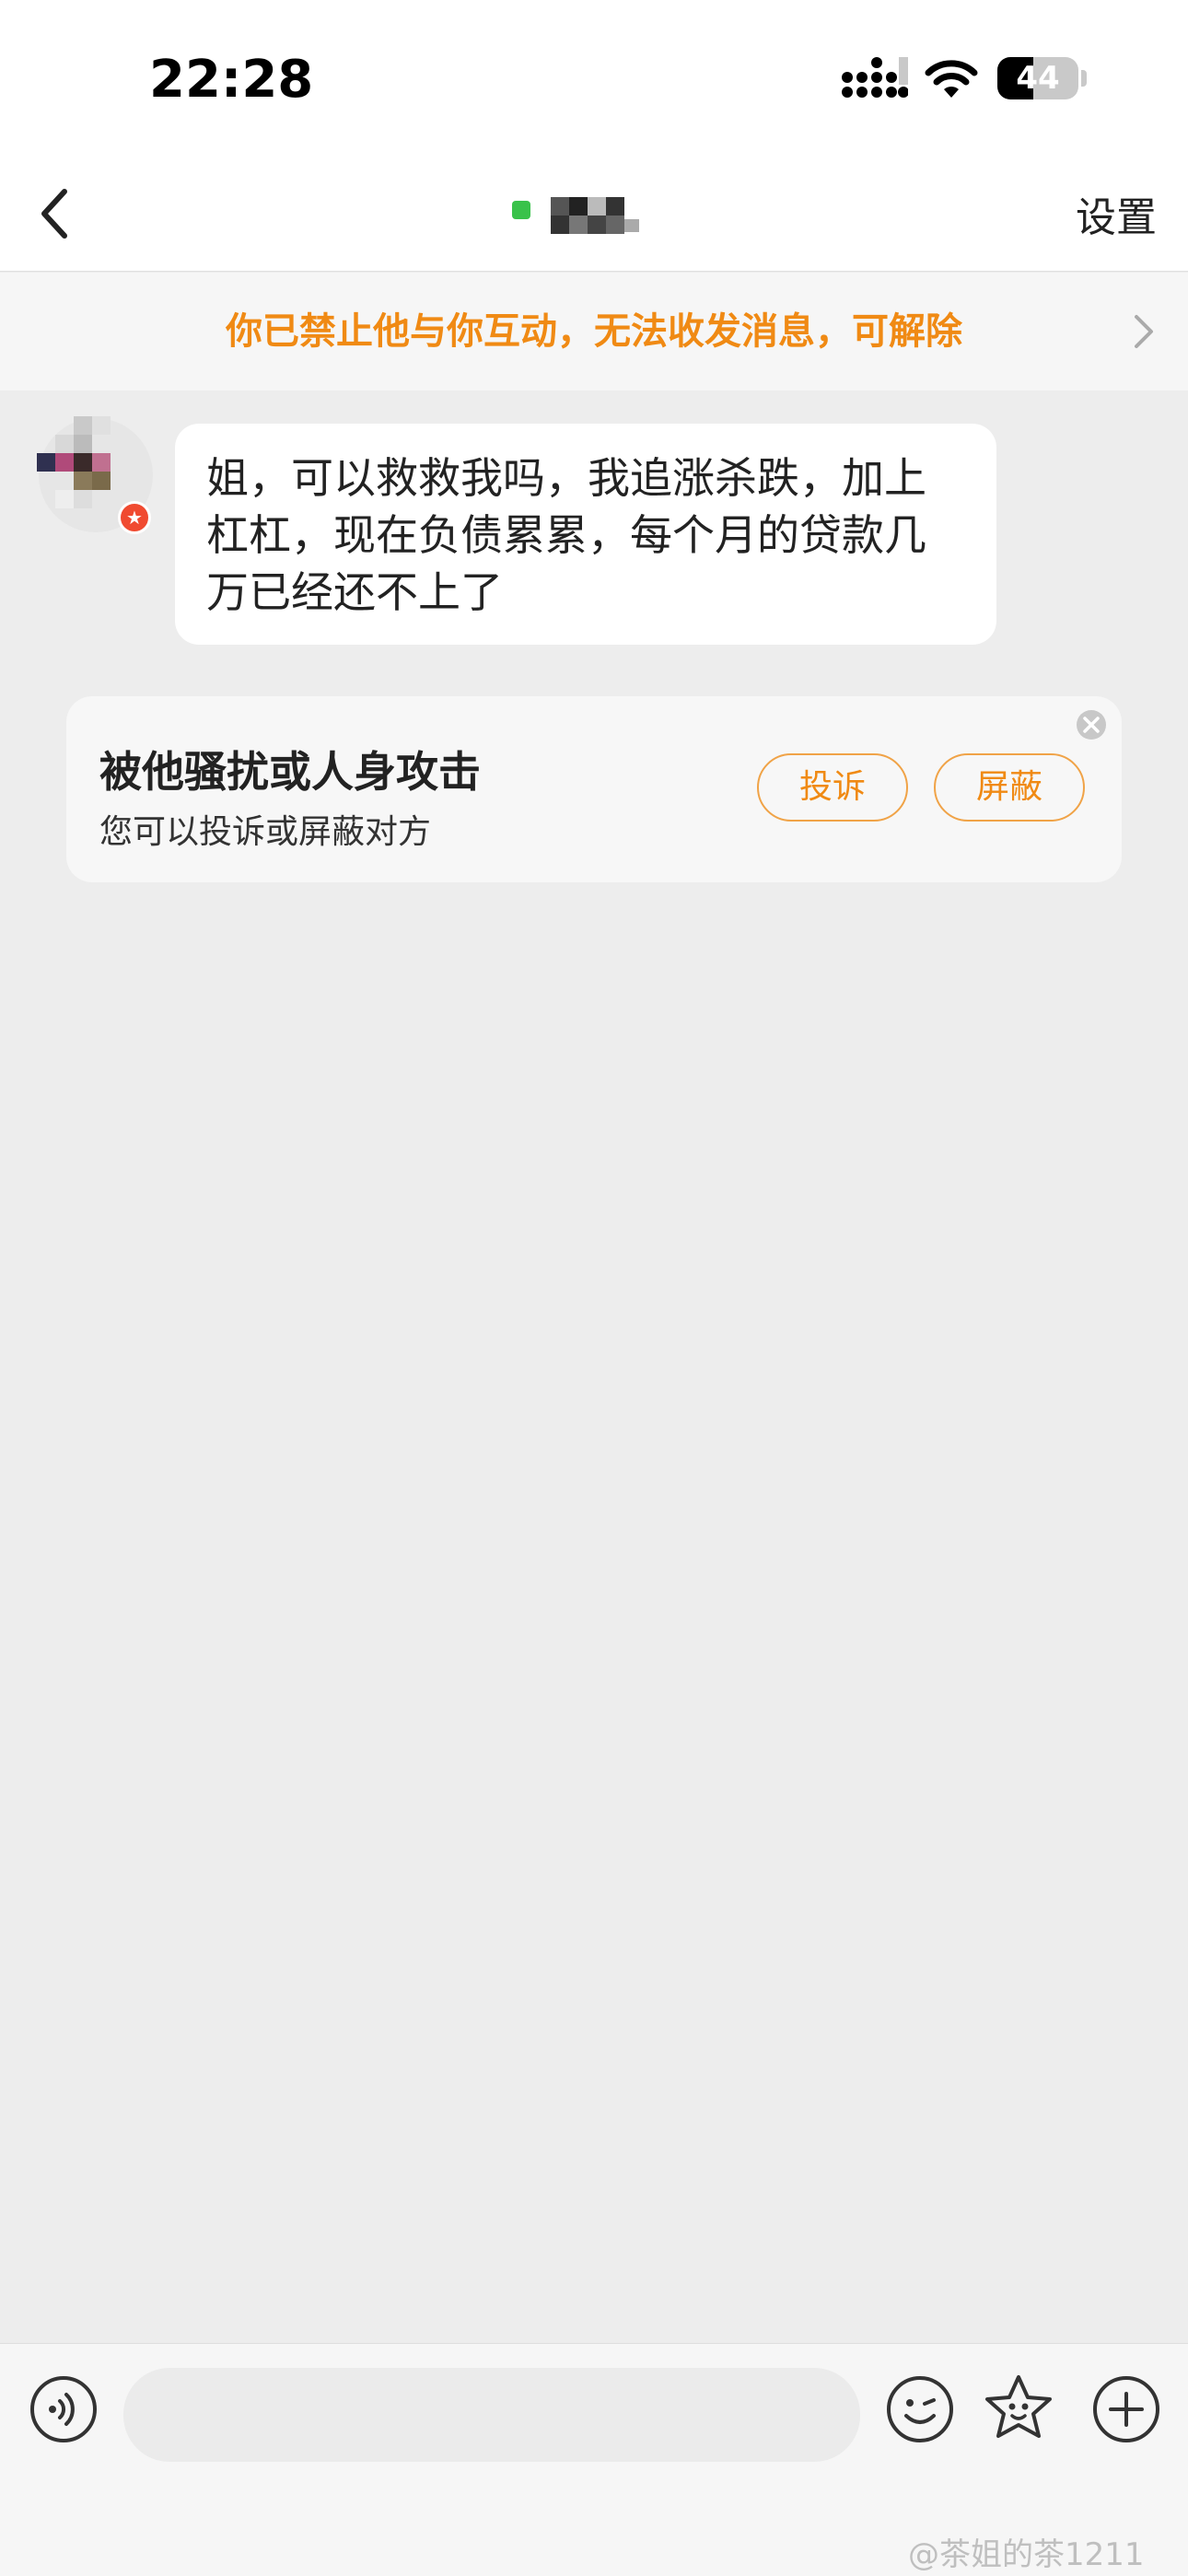 The height and width of the screenshot is (2576, 1188). I want to click on settings-button: 设置, so click(1116, 213).